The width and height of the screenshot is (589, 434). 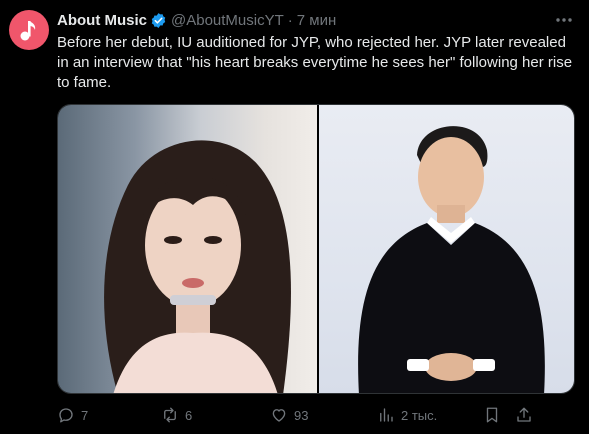 I want to click on music-note-icon, so click(x=28, y=31).